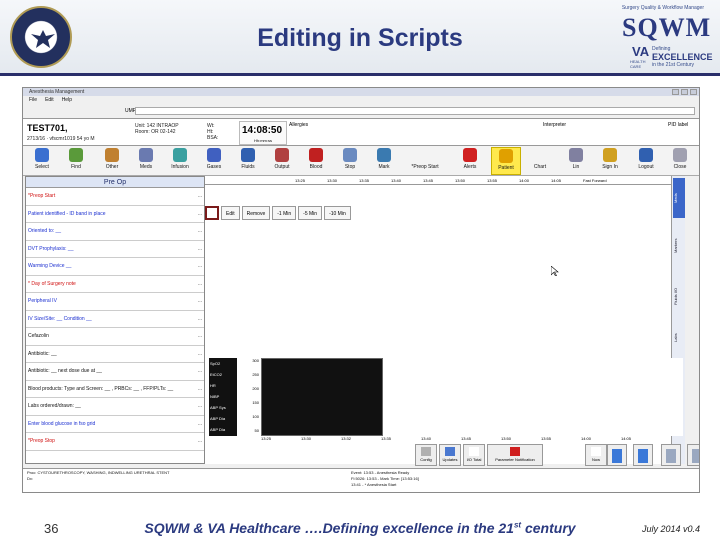 This screenshot has width=720, height=540. What do you see at coordinates (180, 161) in the screenshot?
I see `toolbar-infusion-button: Infusion` at bounding box center [180, 161].